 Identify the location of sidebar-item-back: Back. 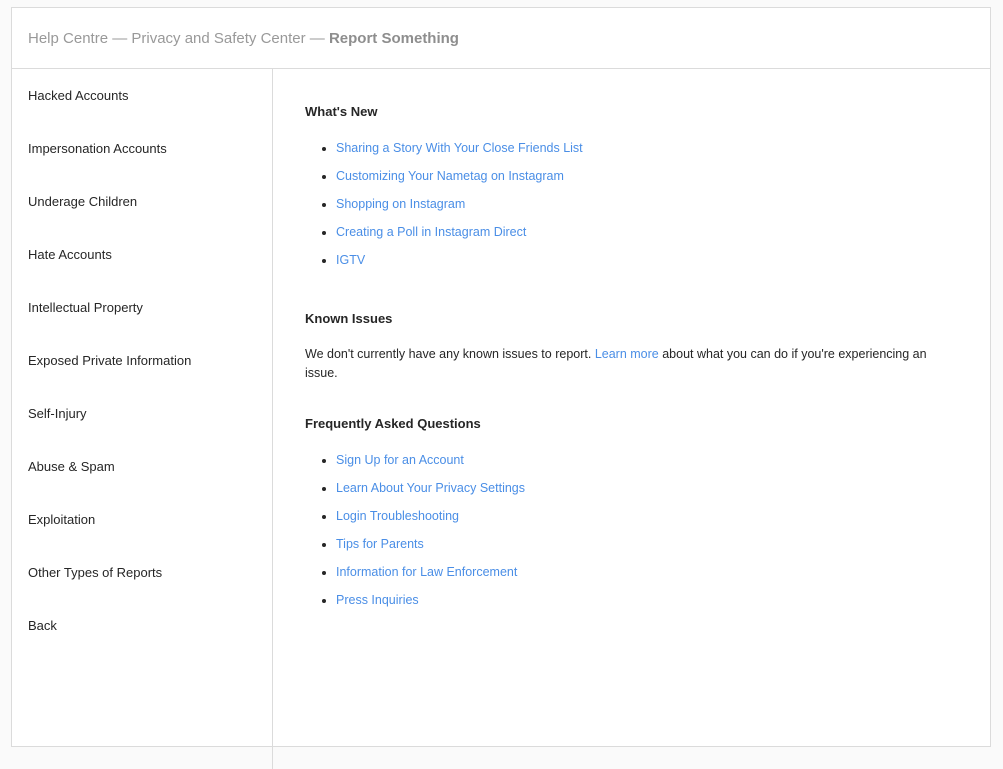
(142, 645).